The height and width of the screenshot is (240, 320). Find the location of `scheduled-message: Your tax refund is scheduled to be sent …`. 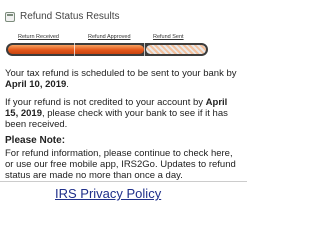

scheduled-message: Your tax refund is scheduled to be sent … is located at coordinates (121, 79).